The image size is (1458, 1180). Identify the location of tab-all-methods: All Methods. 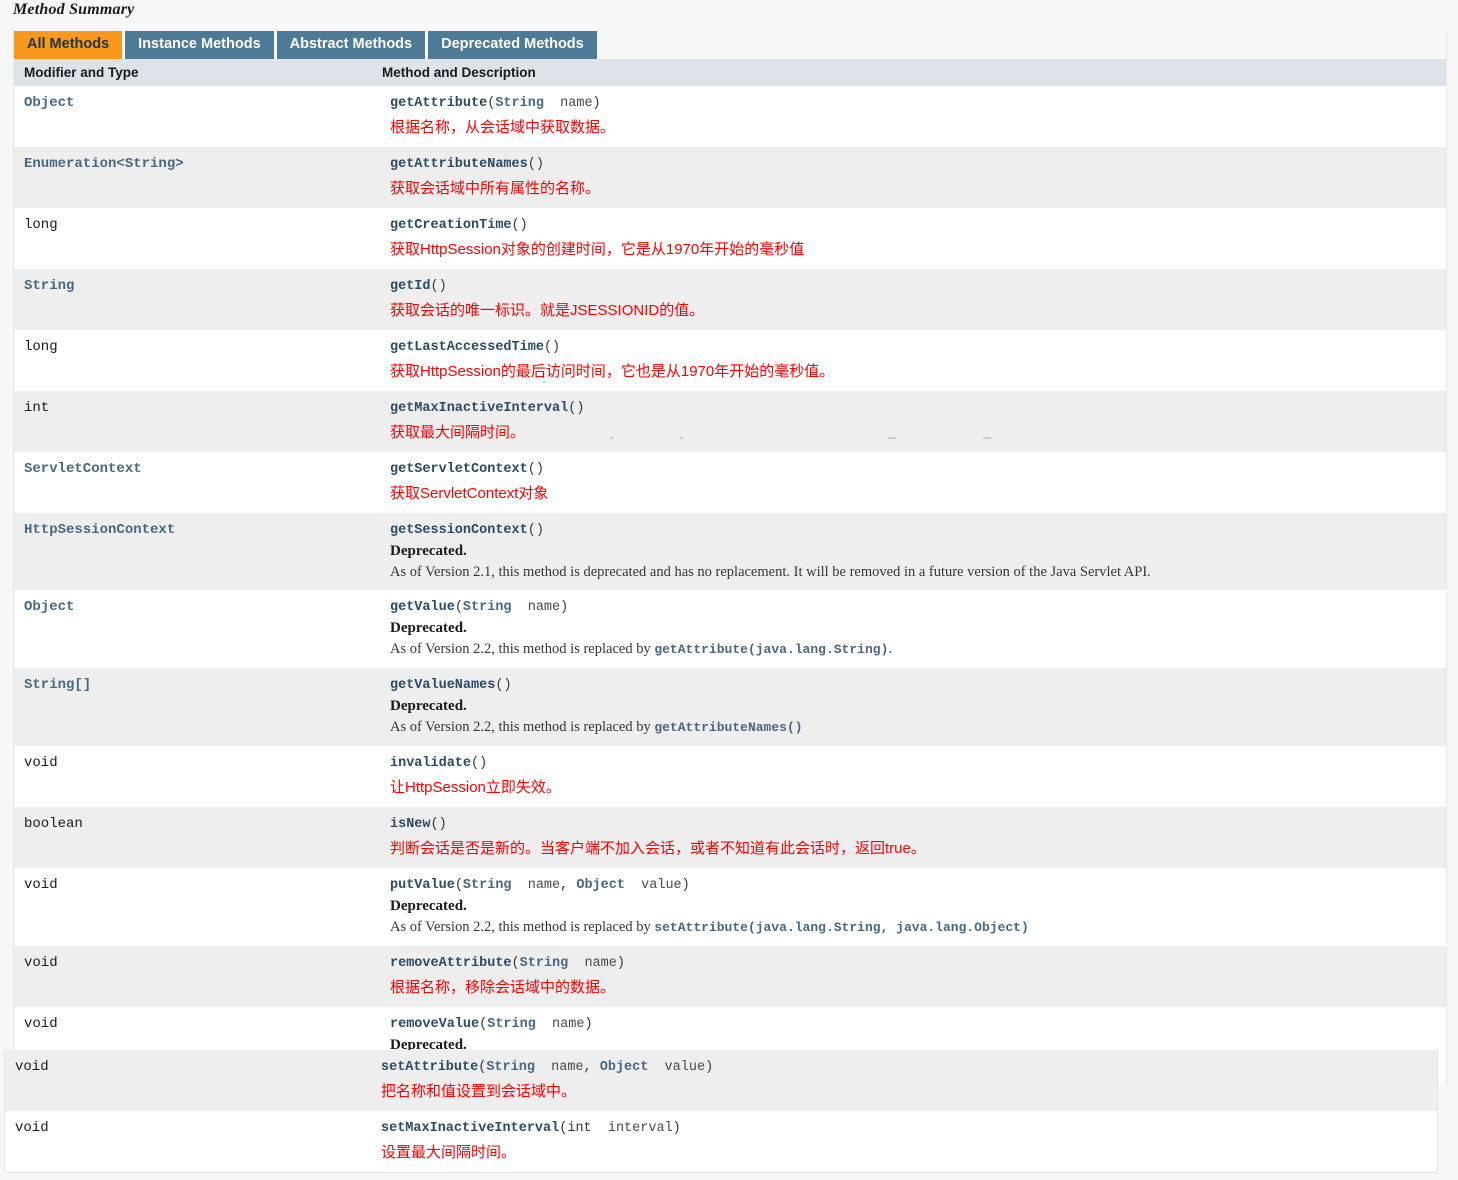
(68, 45).